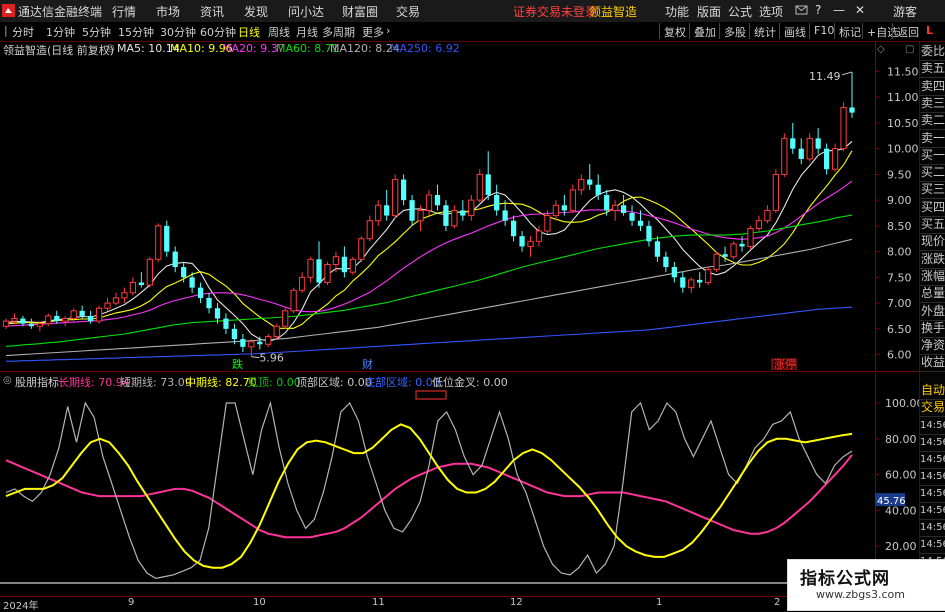 This screenshot has width=945, height=612. Describe the element at coordinates (124, 11) in the screenshot. I see `menu-hq: 行情` at that location.